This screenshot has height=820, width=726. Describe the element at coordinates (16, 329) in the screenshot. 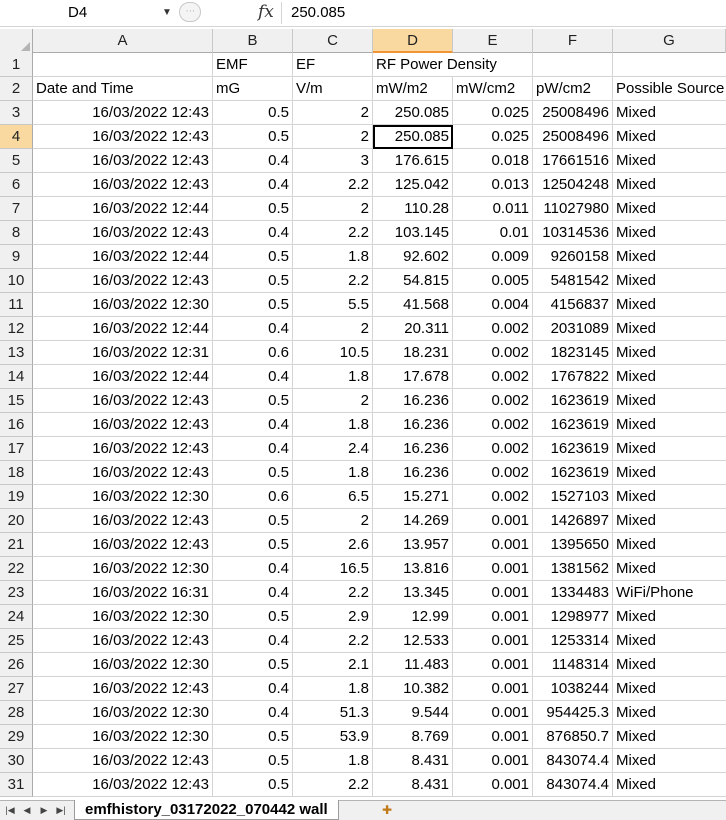

I see `row-header: 12` at that location.